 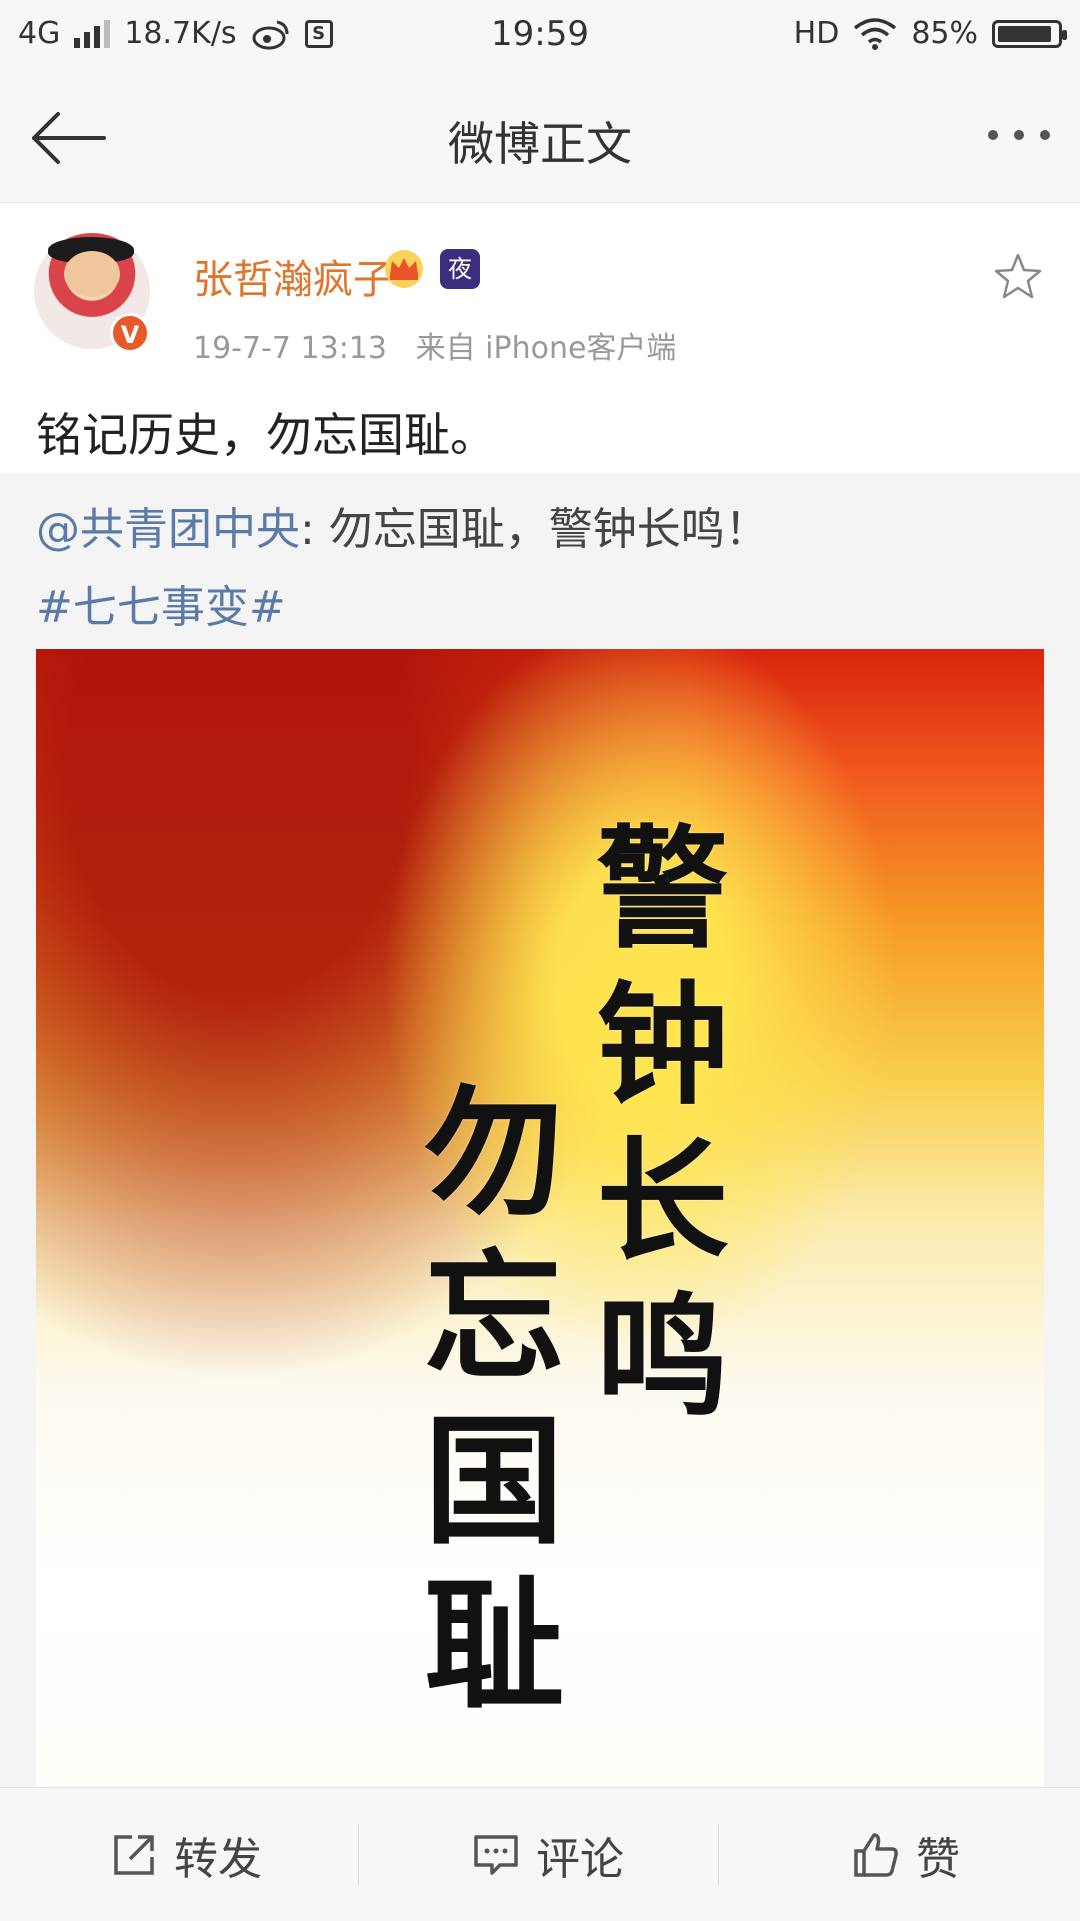 What do you see at coordinates (496, 1854) in the screenshot?
I see `comment-icon` at bounding box center [496, 1854].